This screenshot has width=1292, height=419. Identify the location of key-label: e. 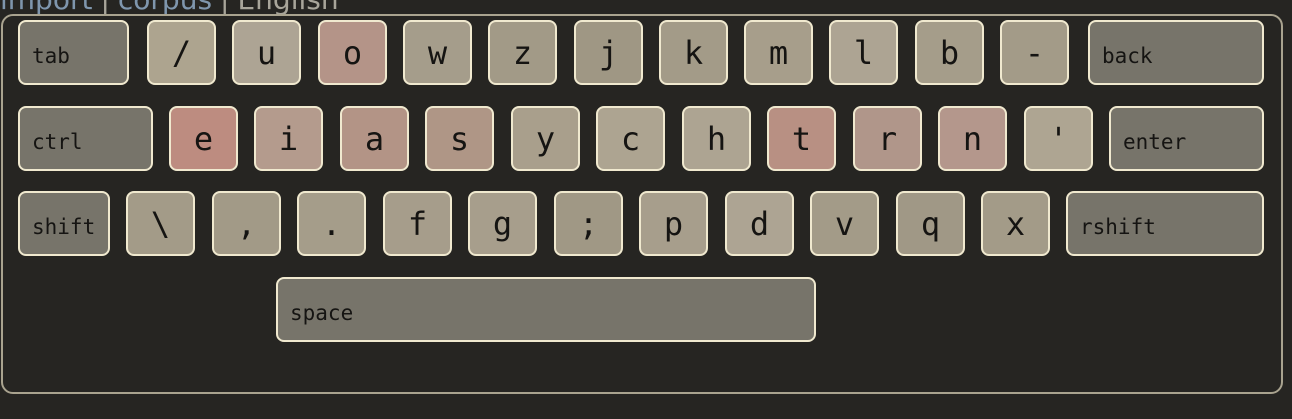
(203, 138).